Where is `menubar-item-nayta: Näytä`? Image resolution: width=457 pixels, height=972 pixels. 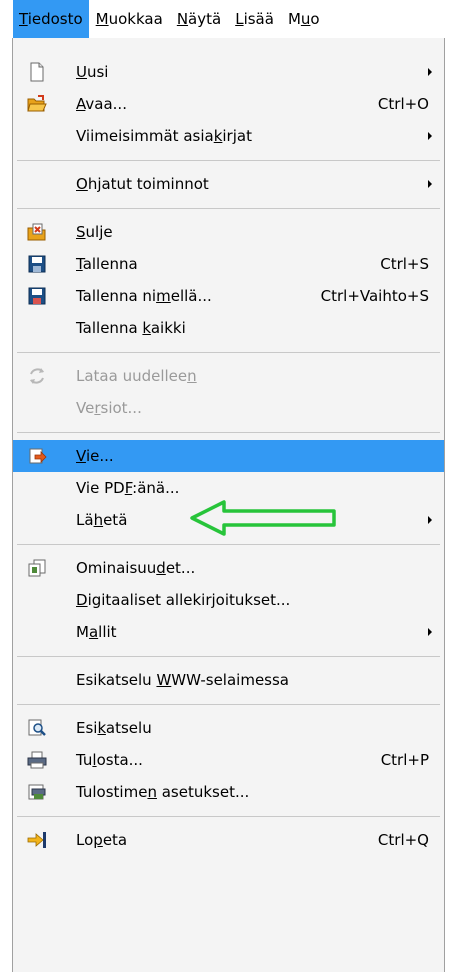
menubar-item-nayta: Näytä is located at coordinates (199, 19).